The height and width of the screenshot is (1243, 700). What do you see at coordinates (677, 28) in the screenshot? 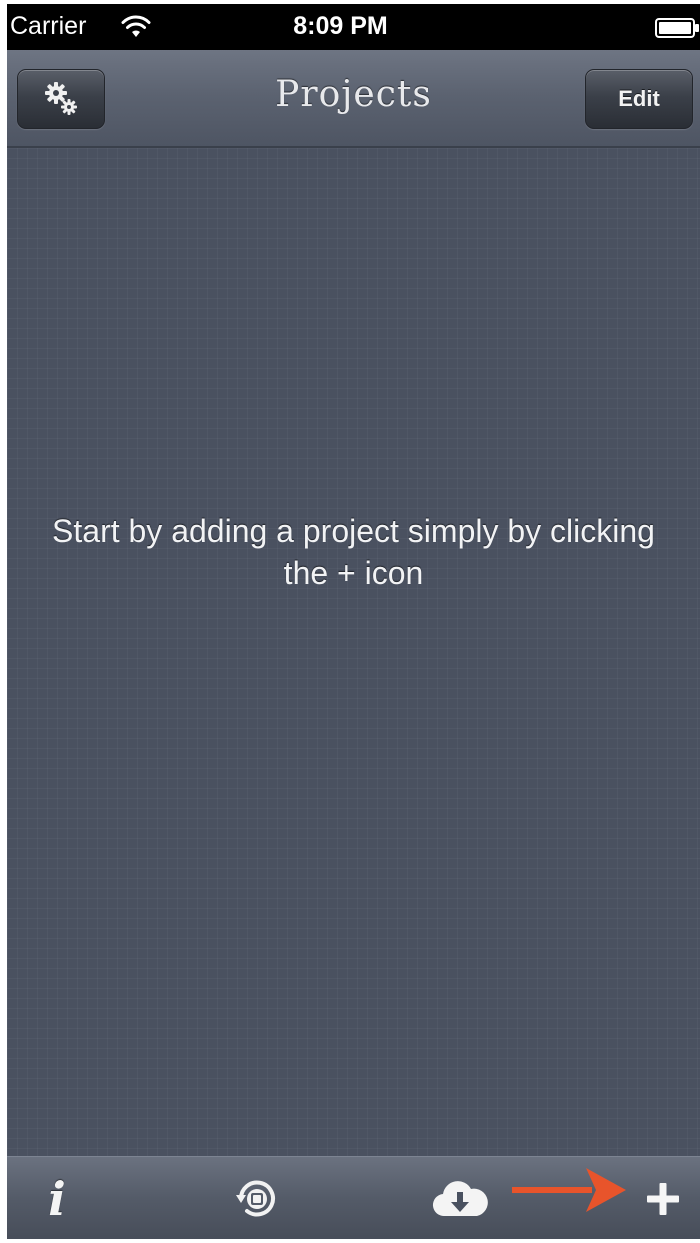
I see `battery-icon` at bounding box center [677, 28].